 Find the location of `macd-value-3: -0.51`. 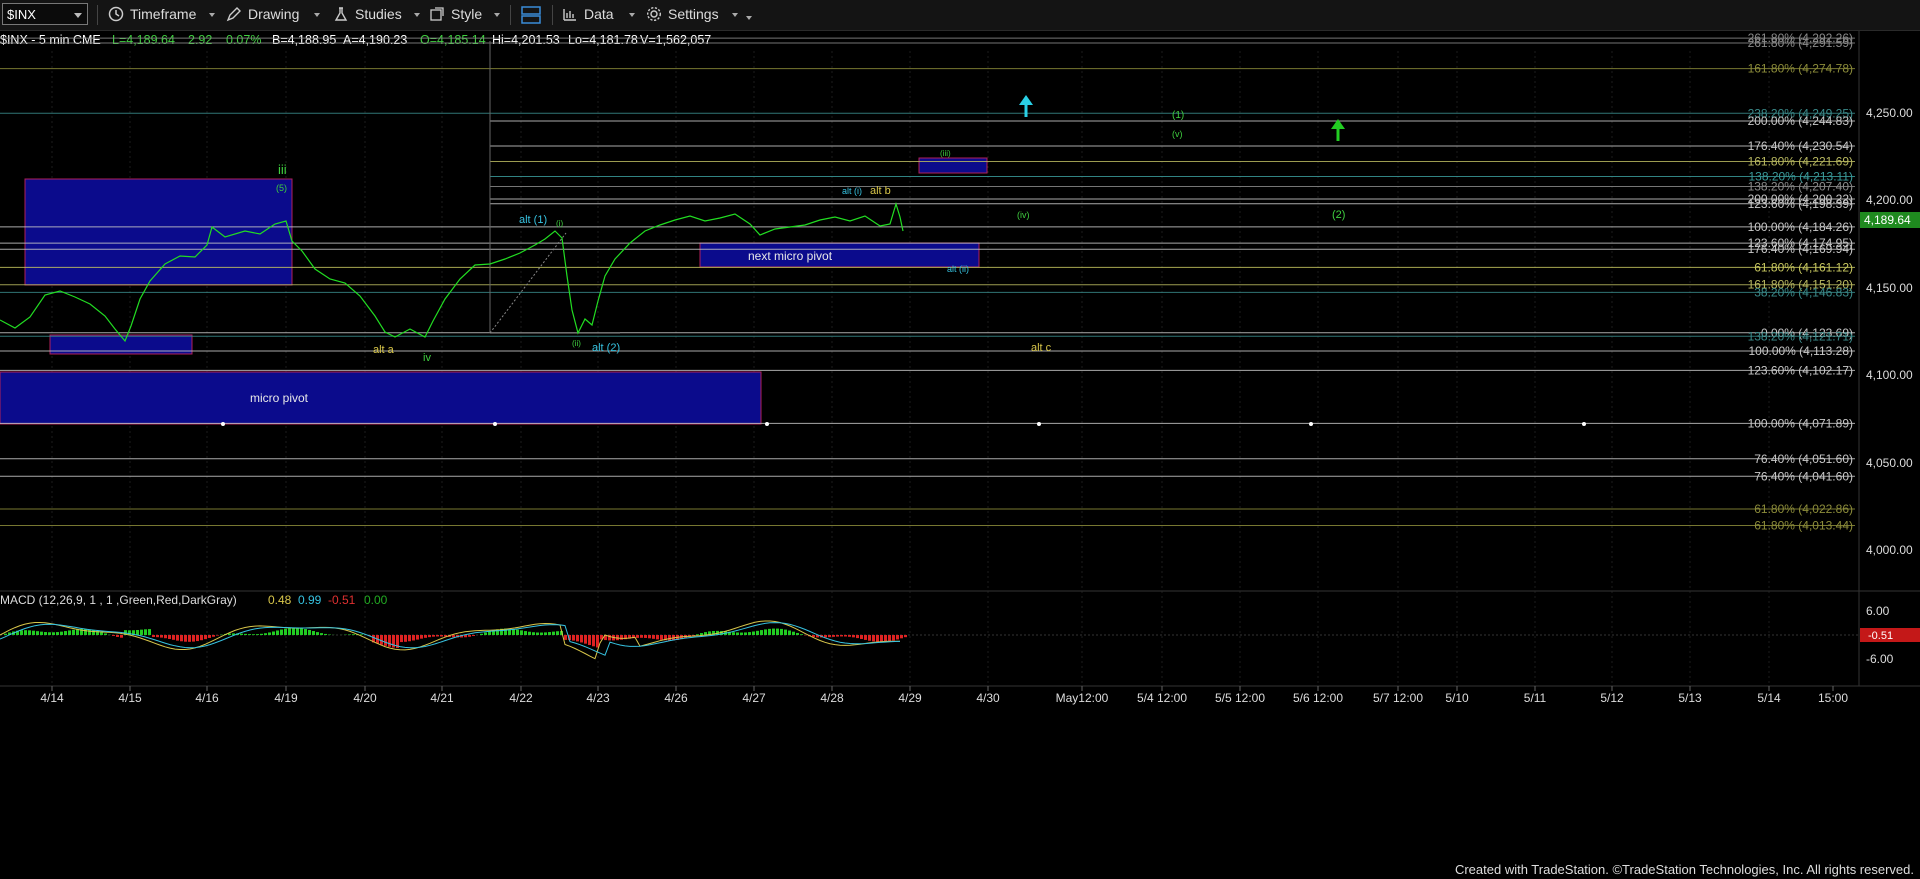

macd-value-3: -0.51 is located at coordinates (342, 600).